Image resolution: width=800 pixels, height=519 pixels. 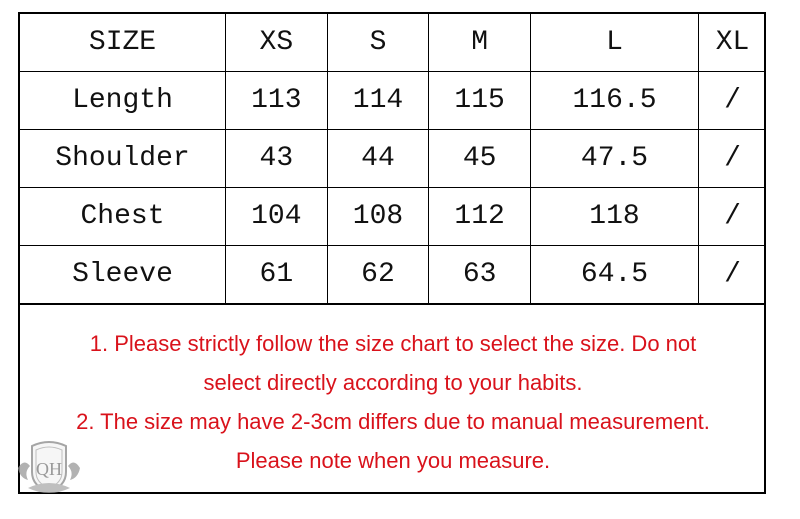 What do you see at coordinates (479, 100) in the screenshot?
I see `cell: 115` at bounding box center [479, 100].